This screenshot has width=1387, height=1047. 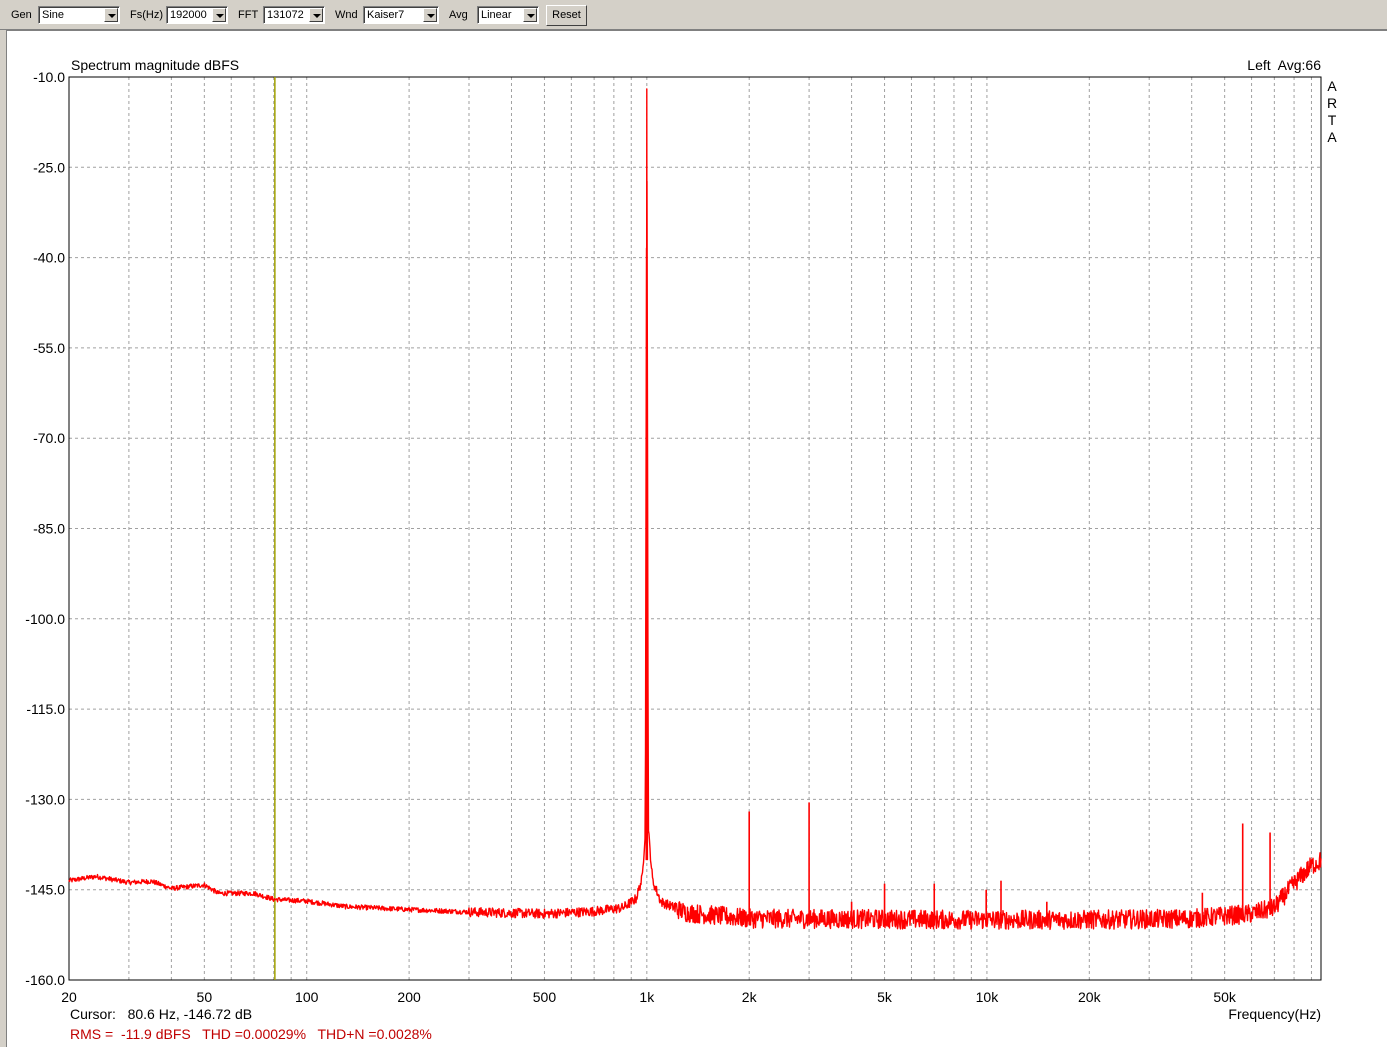 What do you see at coordinates (1332, 103) in the screenshot?
I see `watermark-letter: R` at bounding box center [1332, 103].